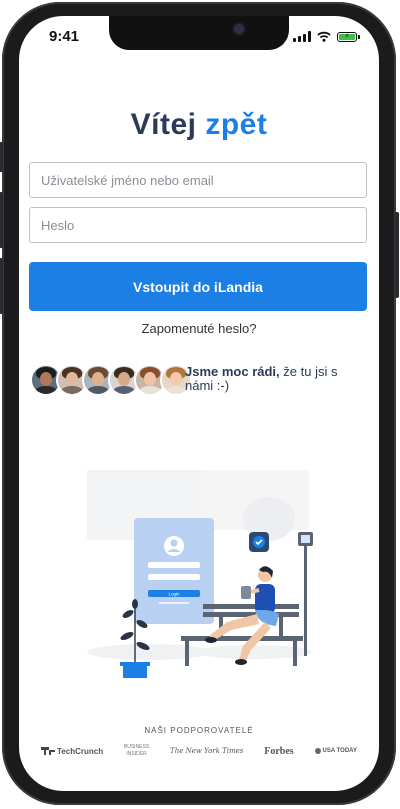  Describe the element at coordinates (207, 751) in the screenshot. I see `nyt-logo: The New York Times` at that location.